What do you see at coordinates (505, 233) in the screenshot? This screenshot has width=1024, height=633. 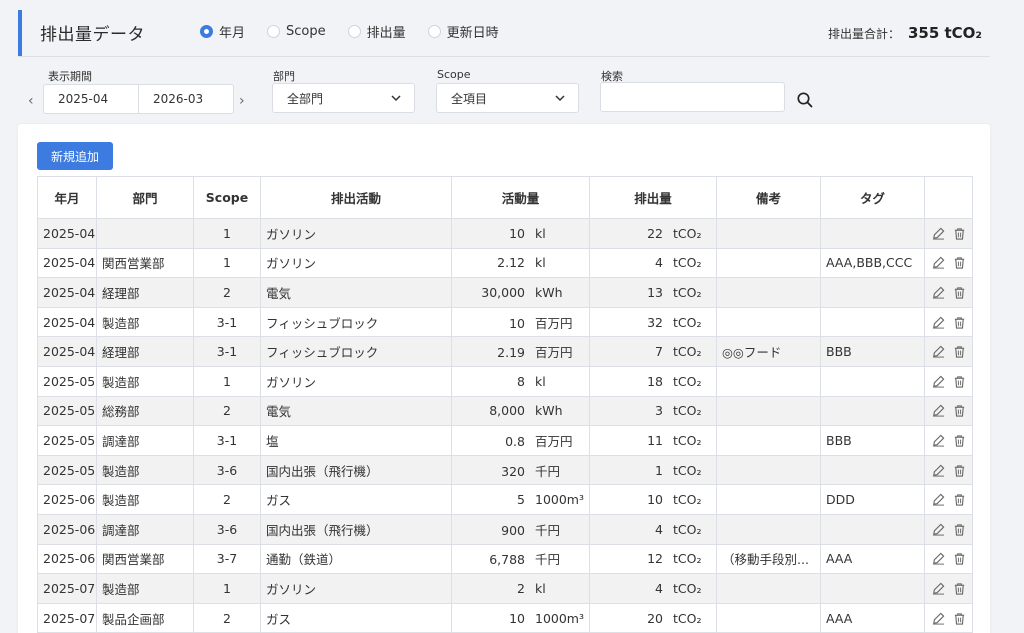 I see `table-row: 2025-04 1 ガソリン 10 kl 22 tCO₂` at bounding box center [505, 233].